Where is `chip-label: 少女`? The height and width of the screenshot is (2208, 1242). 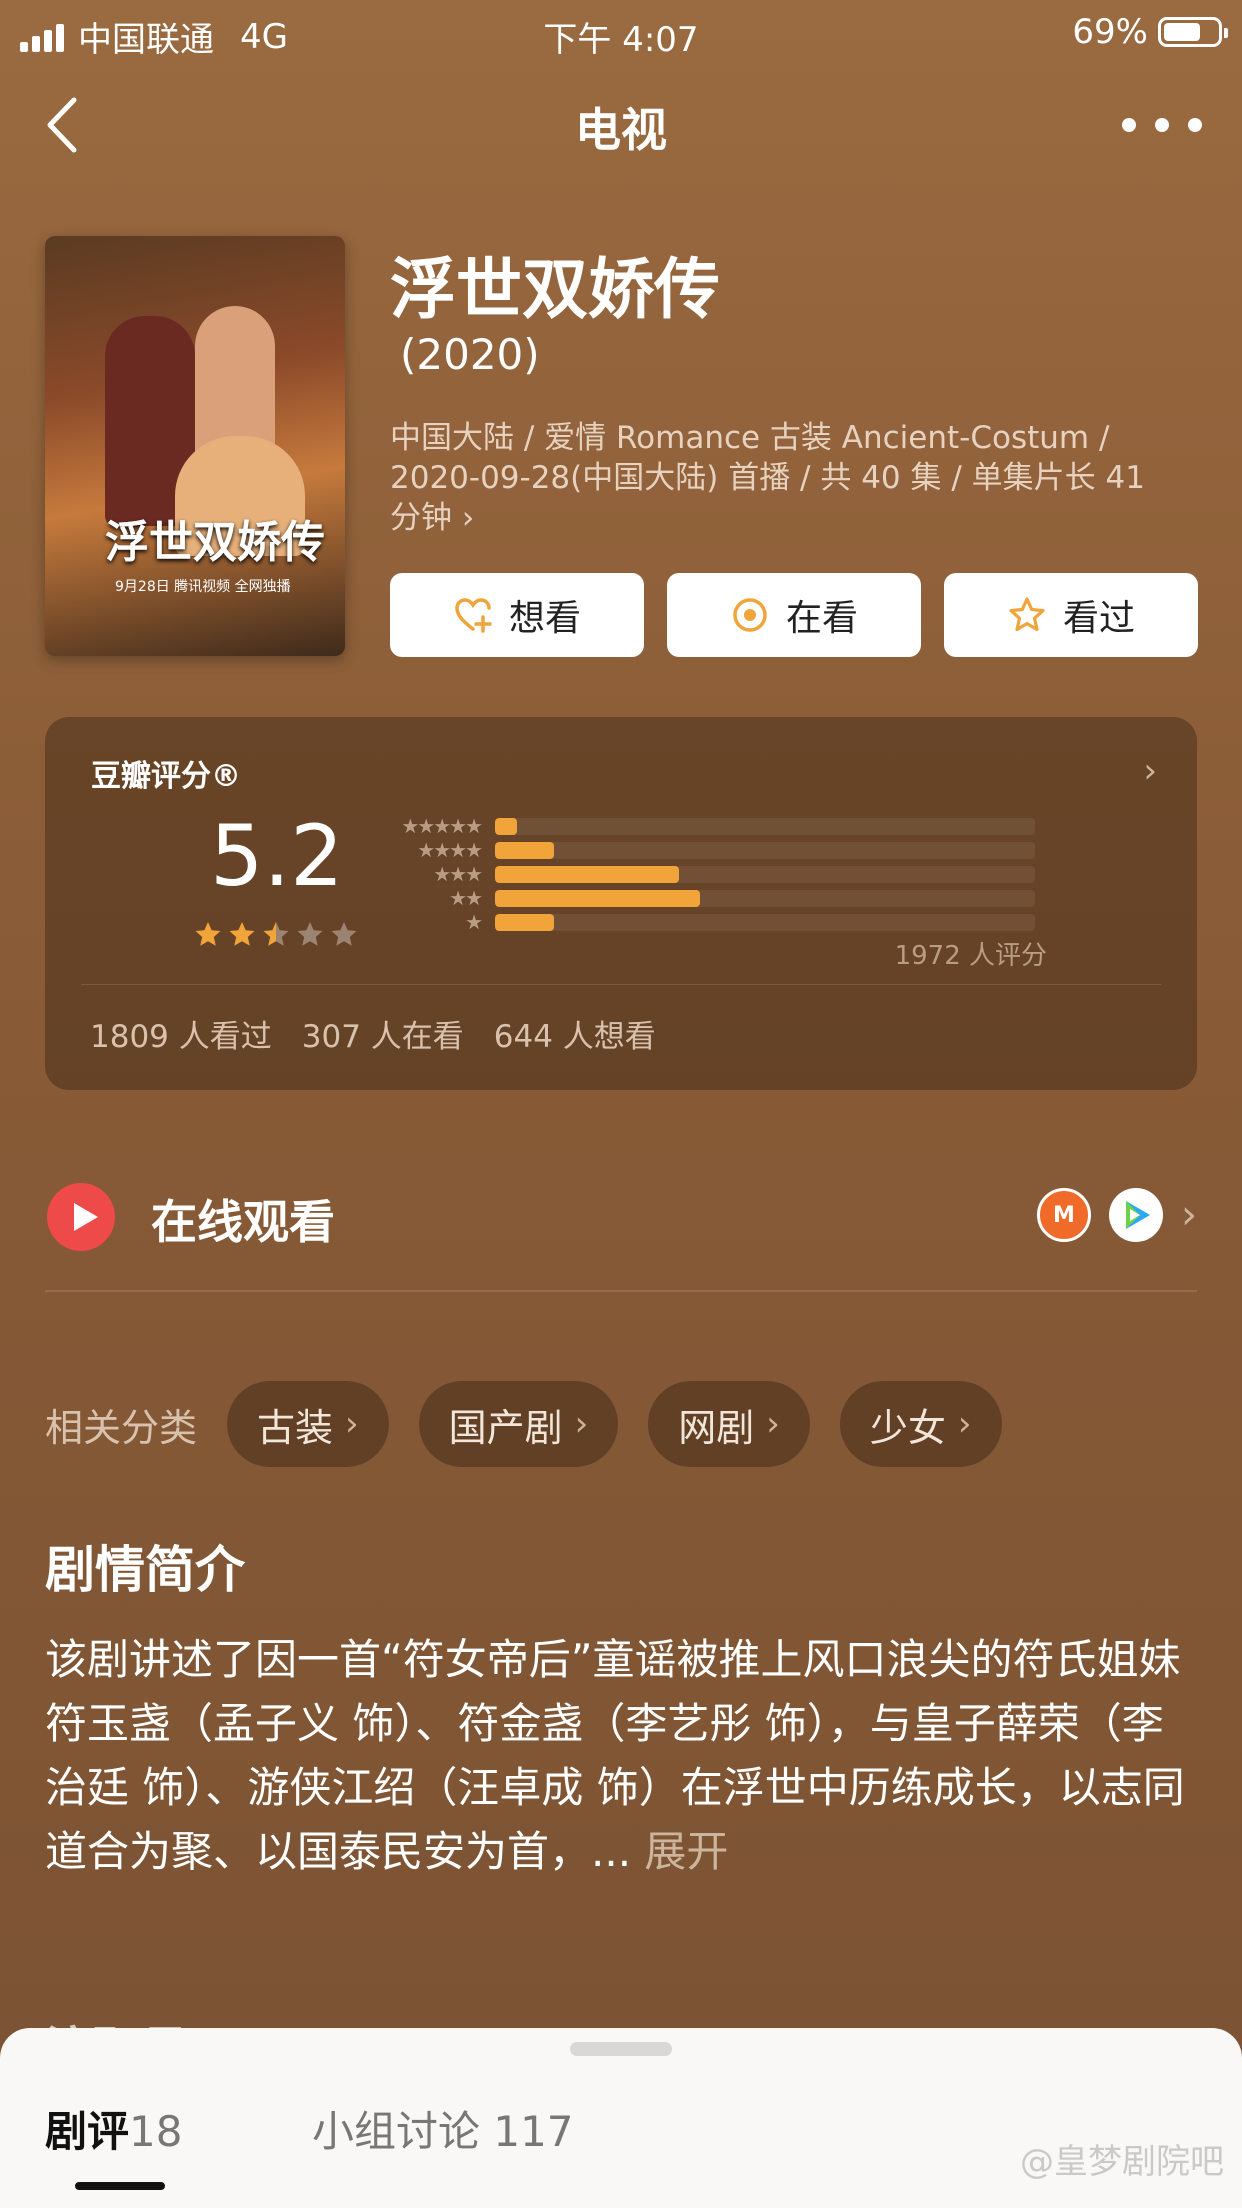
chip-label: 少女 is located at coordinates (907, 1427).